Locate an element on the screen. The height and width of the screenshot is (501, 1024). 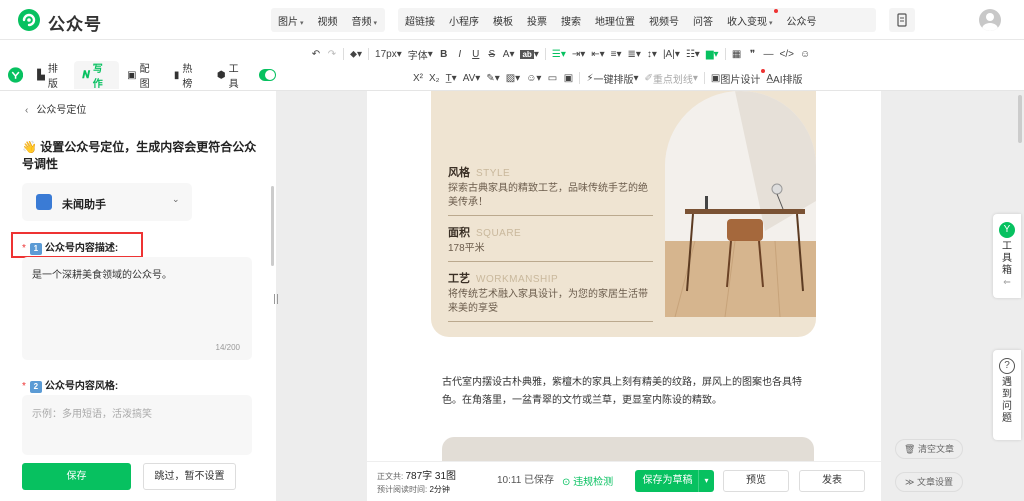
preview-button: 预览 is located at coordinates (756, 481).